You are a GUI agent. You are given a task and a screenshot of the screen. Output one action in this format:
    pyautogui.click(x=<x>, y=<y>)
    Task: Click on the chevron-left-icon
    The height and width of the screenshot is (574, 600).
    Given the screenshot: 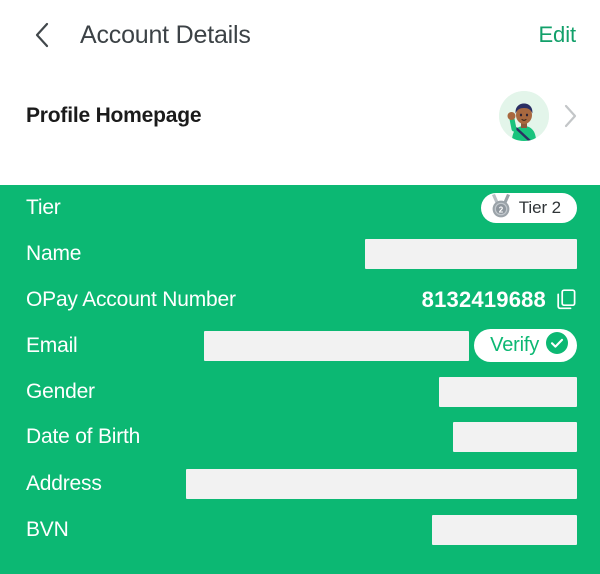 What is the action you would take?
    pyautogui.click(x=42, y=35)
    